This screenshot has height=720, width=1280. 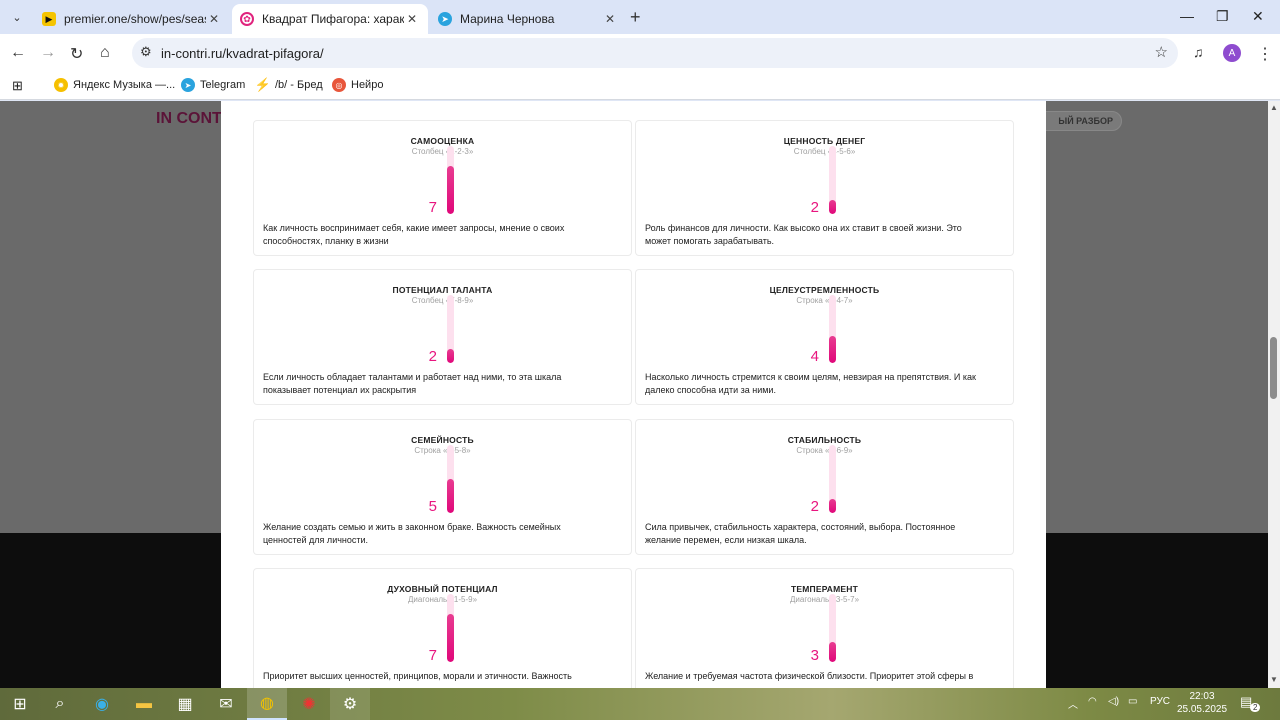 What do you see at coordinates (1202, 709) in the screenshot?
I see `clock-date: 25.05.2025` at bounding box center [1202, 709].